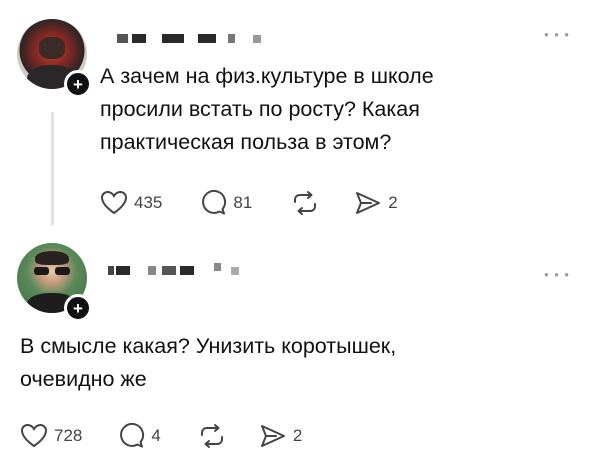  Describe the element at coordinates (131, 203) in the screenshot. I see `like-button: 435` at that location.